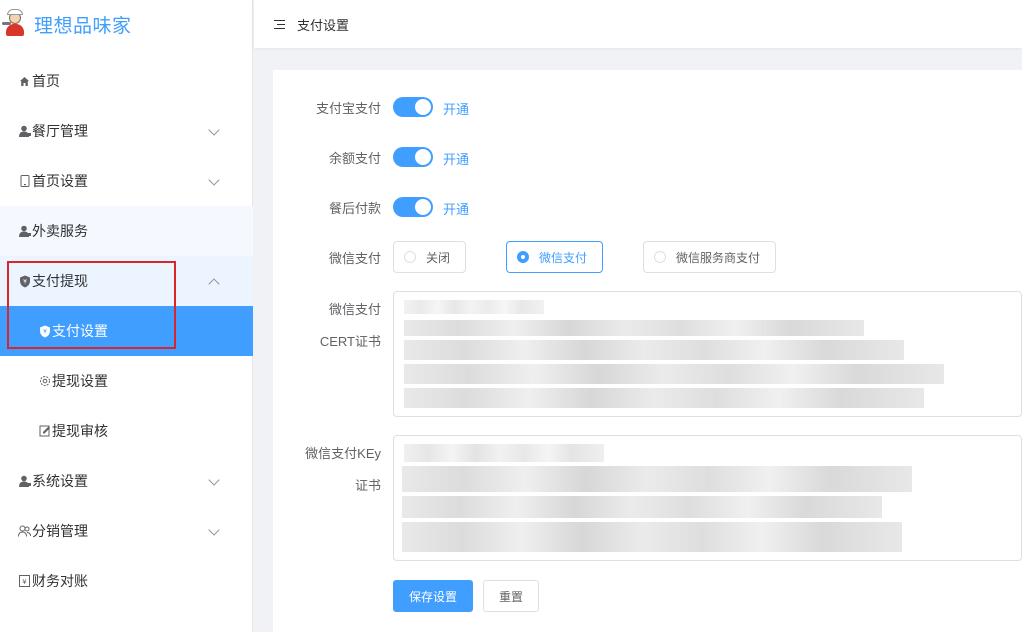 The image size is (1022, 632). Describe the element at coordinates (60, 181) in the screenshot. I see `sidebar-item-label: 首页设置` at that location.